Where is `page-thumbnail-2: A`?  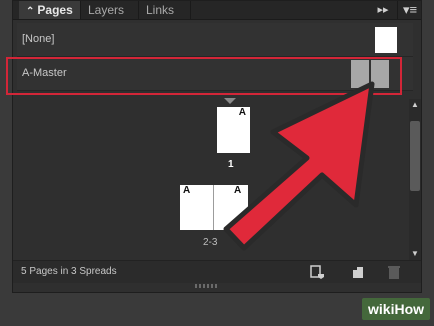 page-thumbnail-2: A is located at coordinates (197, 207).